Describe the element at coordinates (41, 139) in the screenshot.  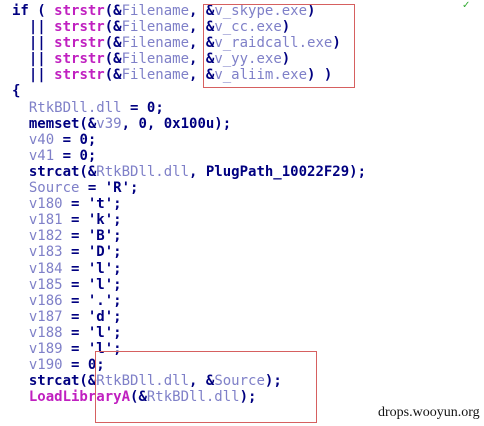
I see `code-token: v40` at that location.